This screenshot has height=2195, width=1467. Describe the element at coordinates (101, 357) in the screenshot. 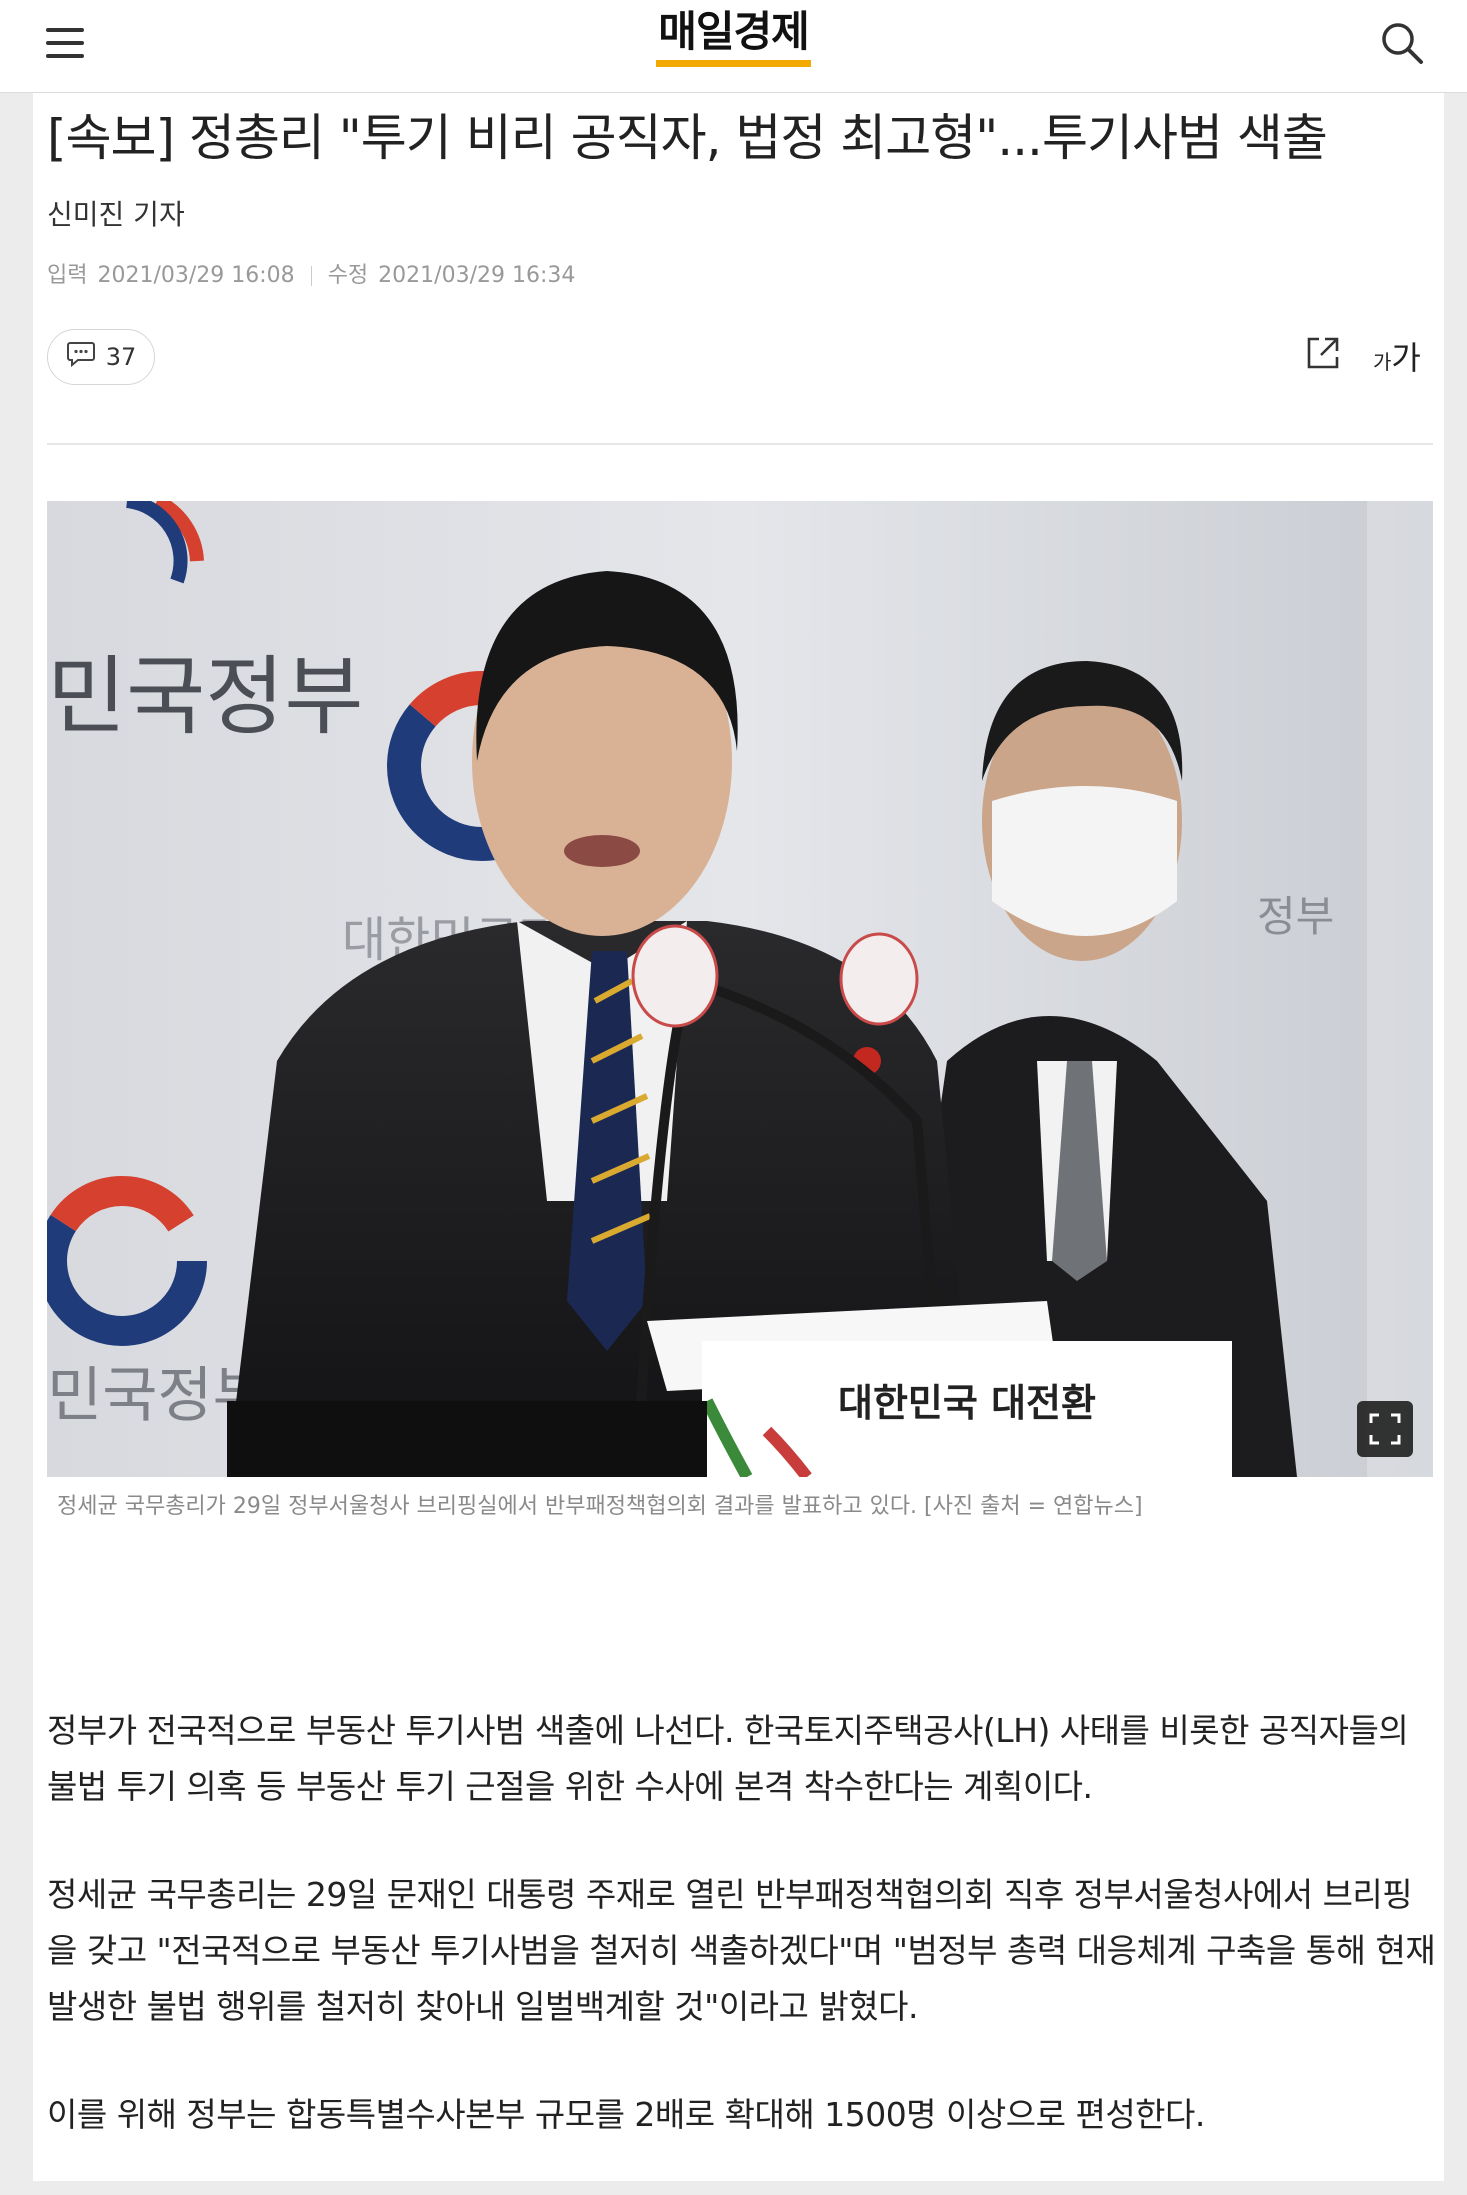

I see `comment-button: 37` at that location.